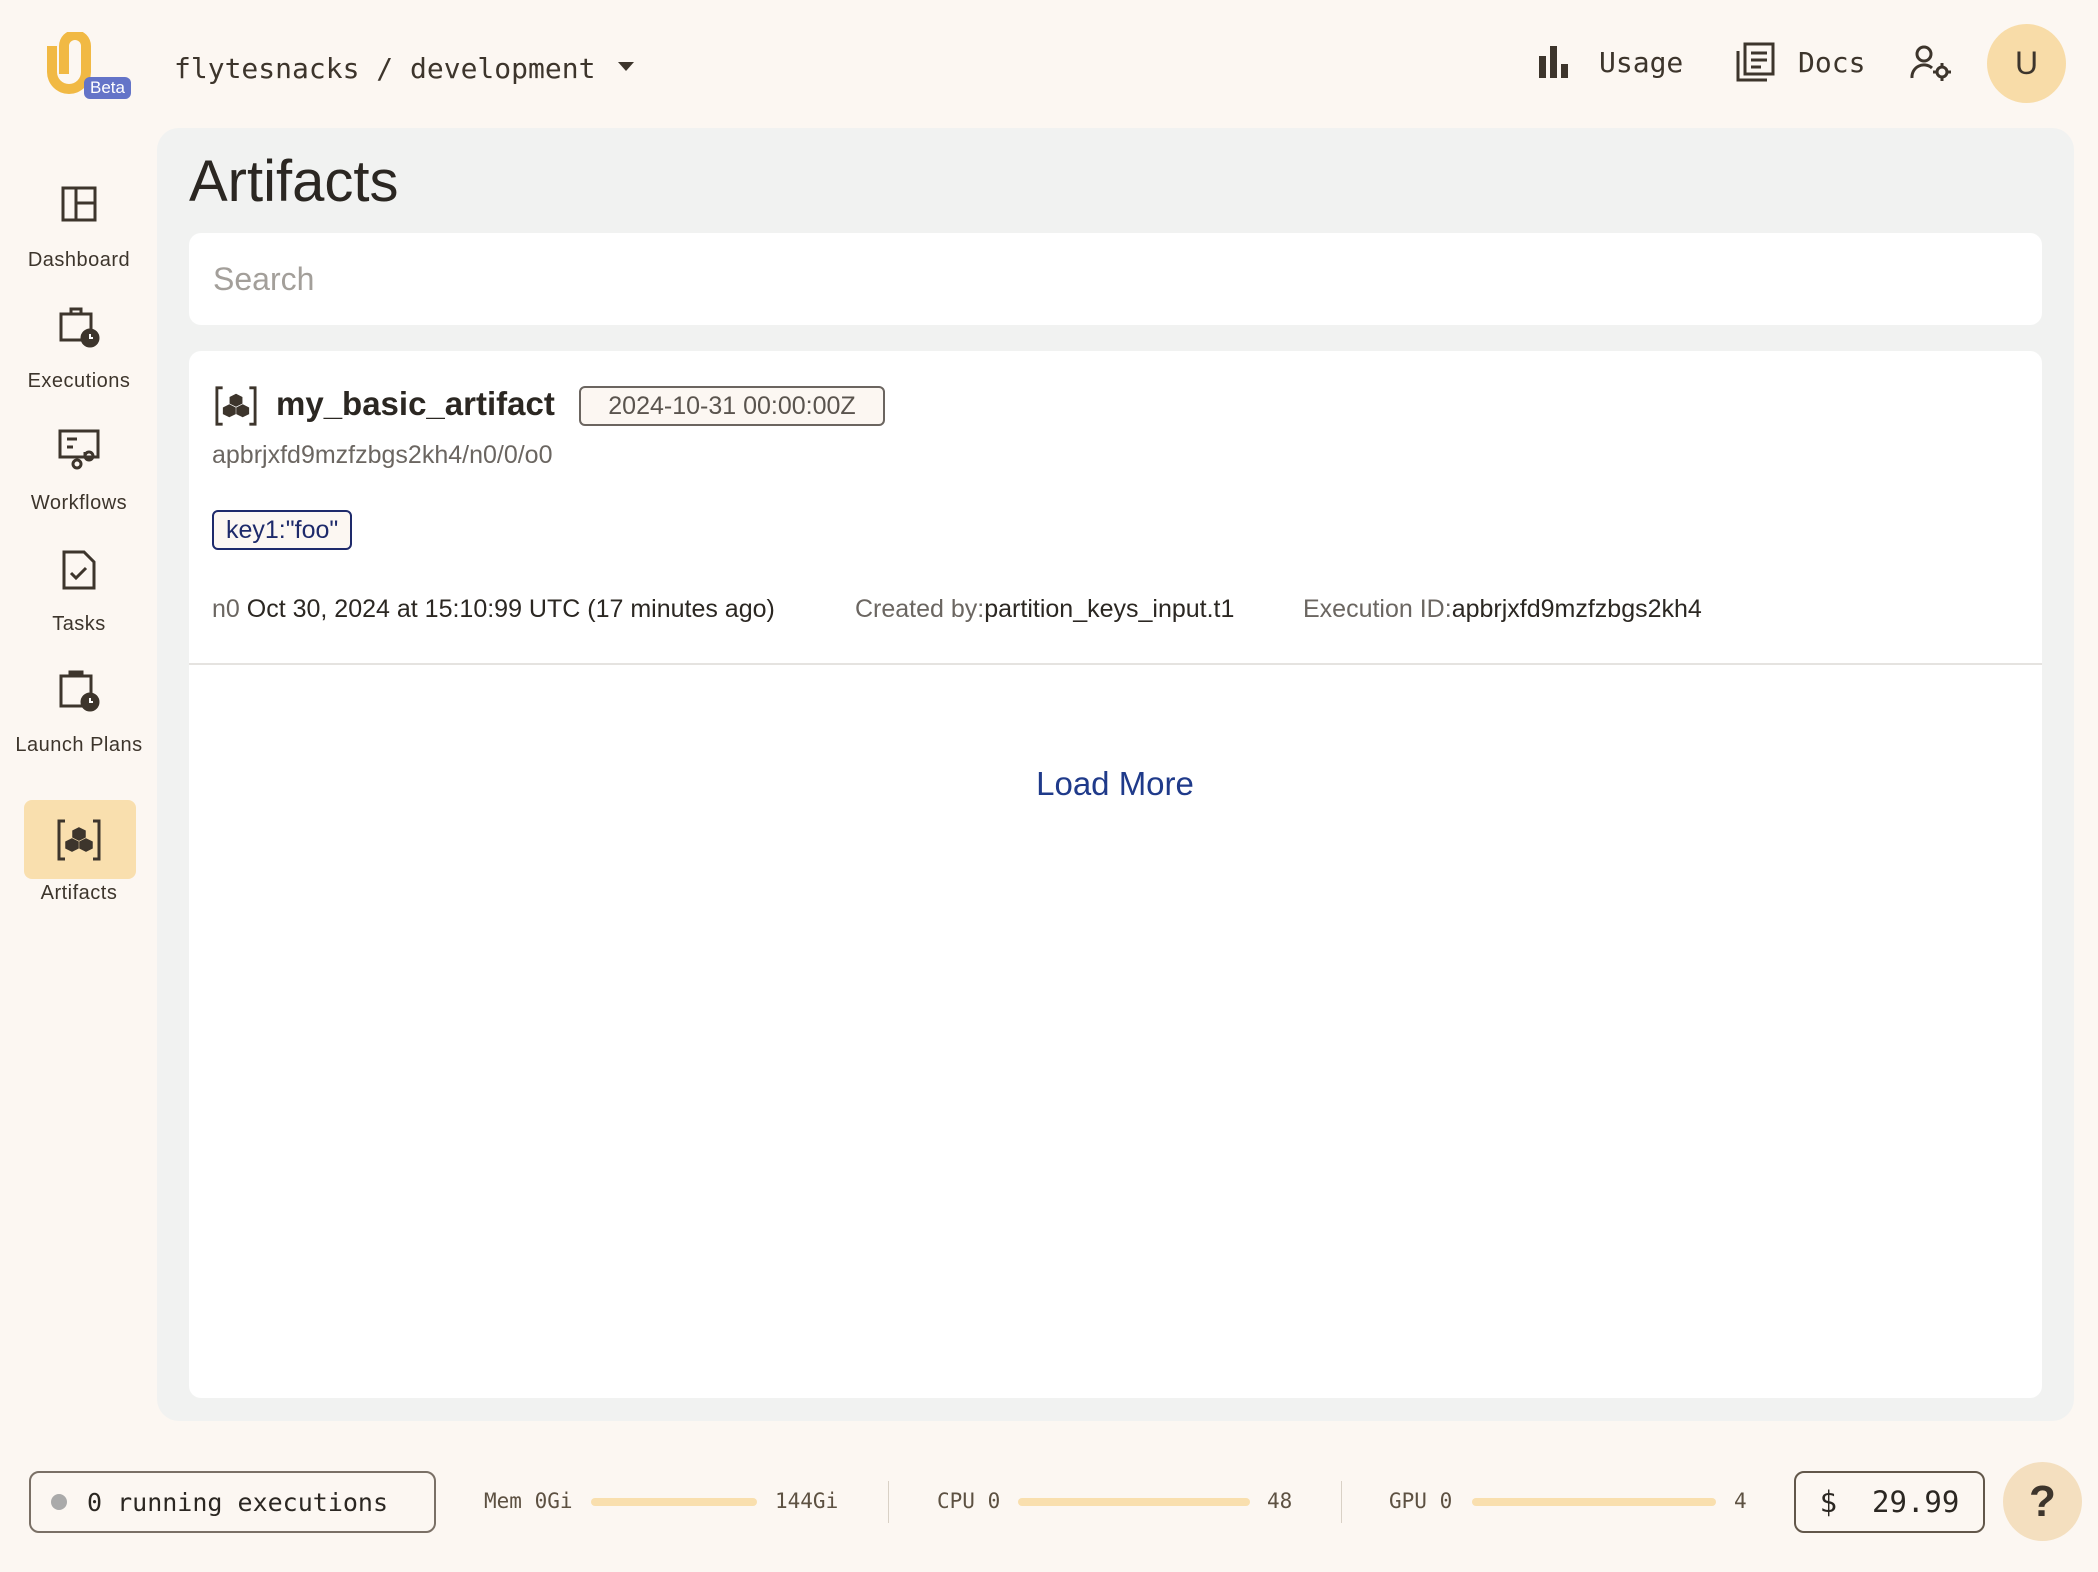  Describe the element at coordinates (1280, 1501) in the screenshot. I see `cpu-max: 48` at that location.